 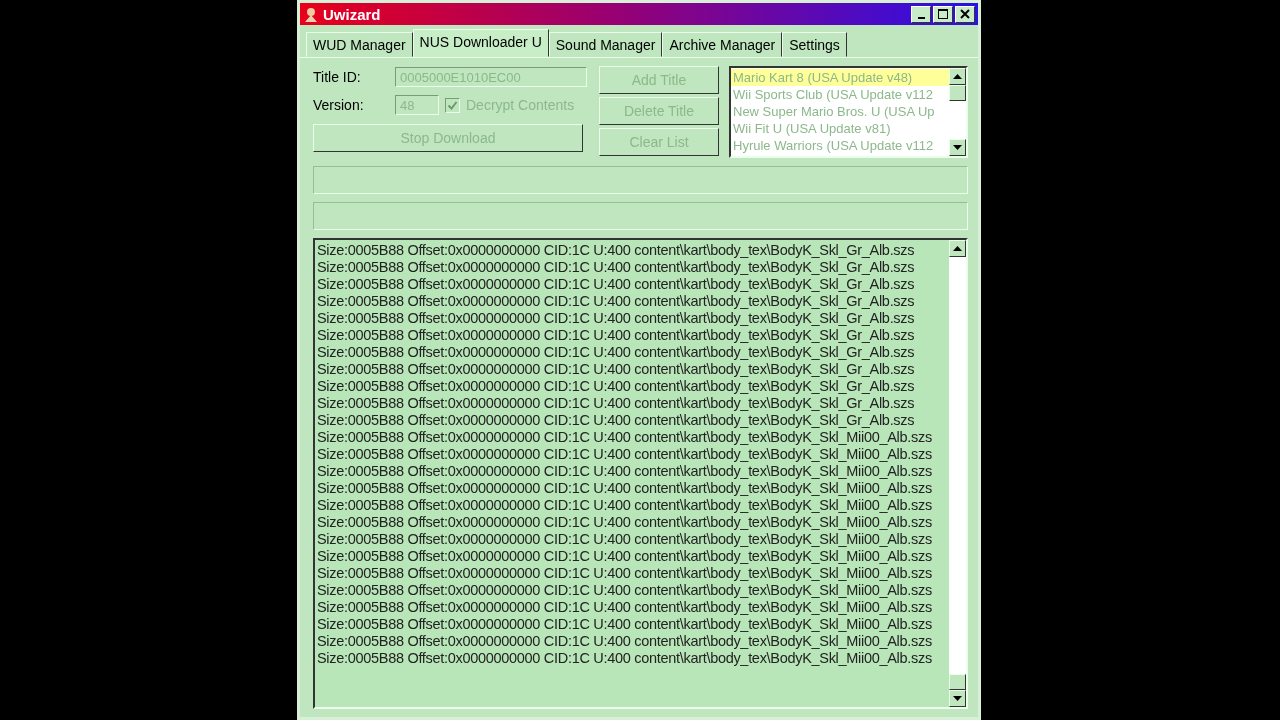 What do you see at coordinates (840, 145) in the screenshot?
I see `title-list-item: Hyrule Warriors (USA Update v112` at bounding box center [840, 145].